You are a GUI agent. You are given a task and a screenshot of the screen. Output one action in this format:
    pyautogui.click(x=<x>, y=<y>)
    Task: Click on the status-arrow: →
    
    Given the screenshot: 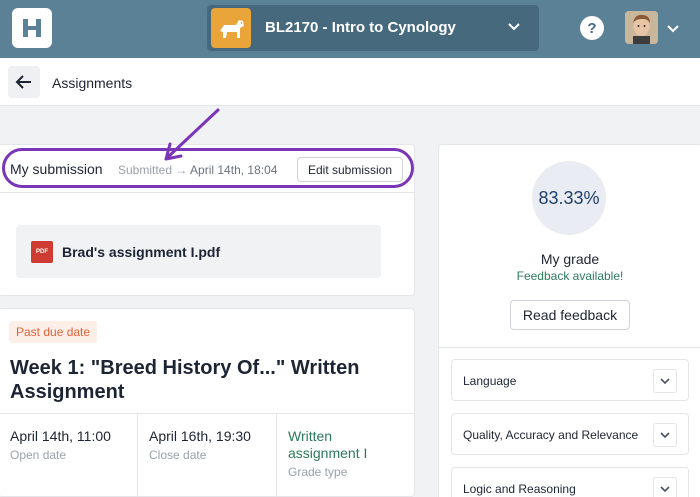 What is the action you would take?
    pyautogui.click(x=181, y=170)
    